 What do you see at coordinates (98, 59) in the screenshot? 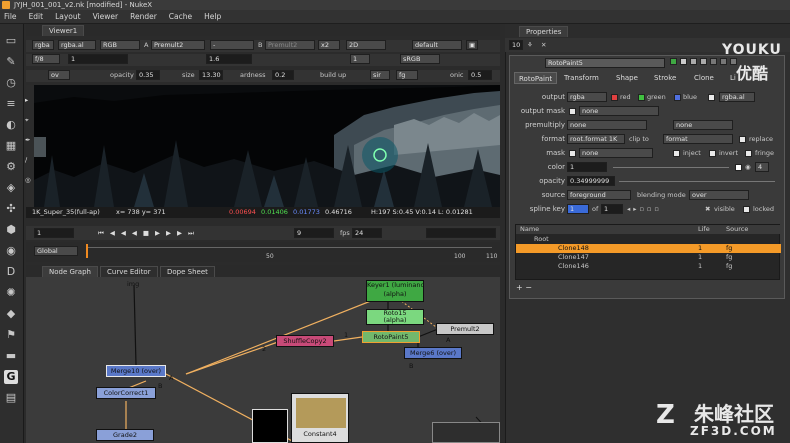
I see `gain-field: 1` at bounding box center [98, 59].